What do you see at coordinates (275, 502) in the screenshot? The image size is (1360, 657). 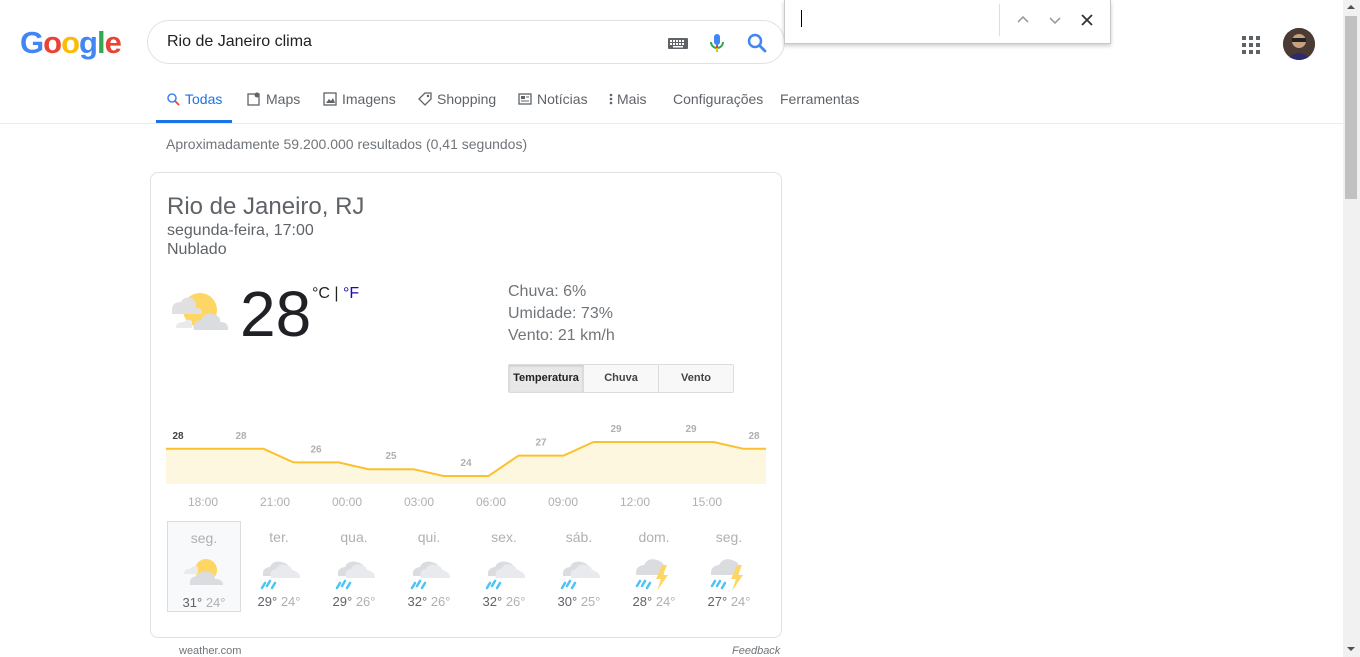 I see `time-label: 21:00` at bounding box center [275, 502].